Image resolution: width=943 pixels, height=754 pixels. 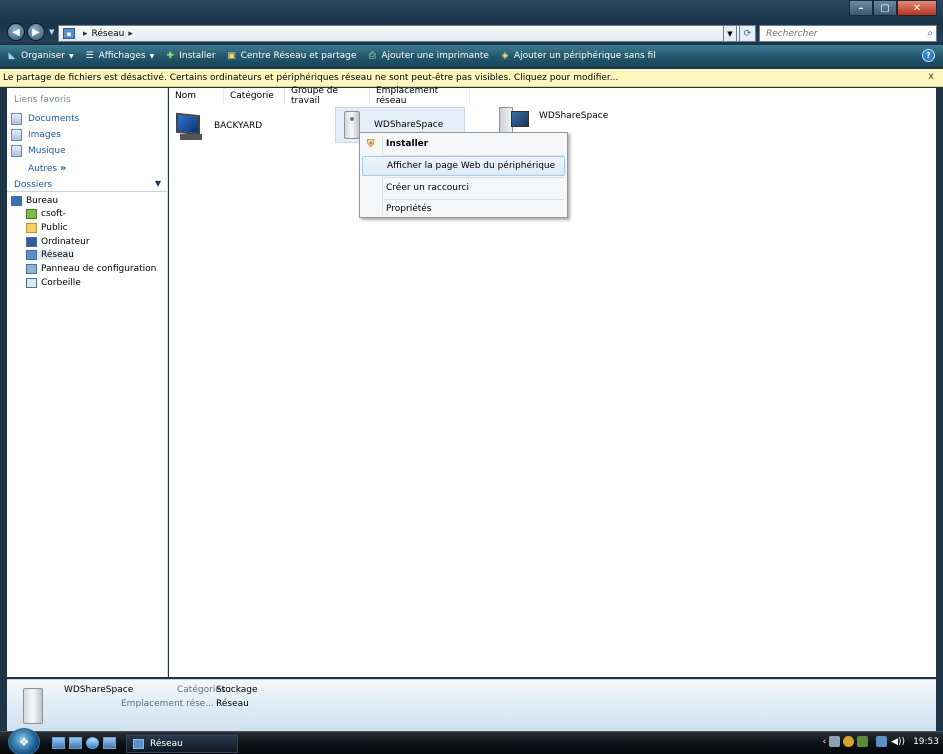 What do you see at coordinates (16, 119) in the screenshot?
I see `documents-icon` at bounding box center [16, 119].